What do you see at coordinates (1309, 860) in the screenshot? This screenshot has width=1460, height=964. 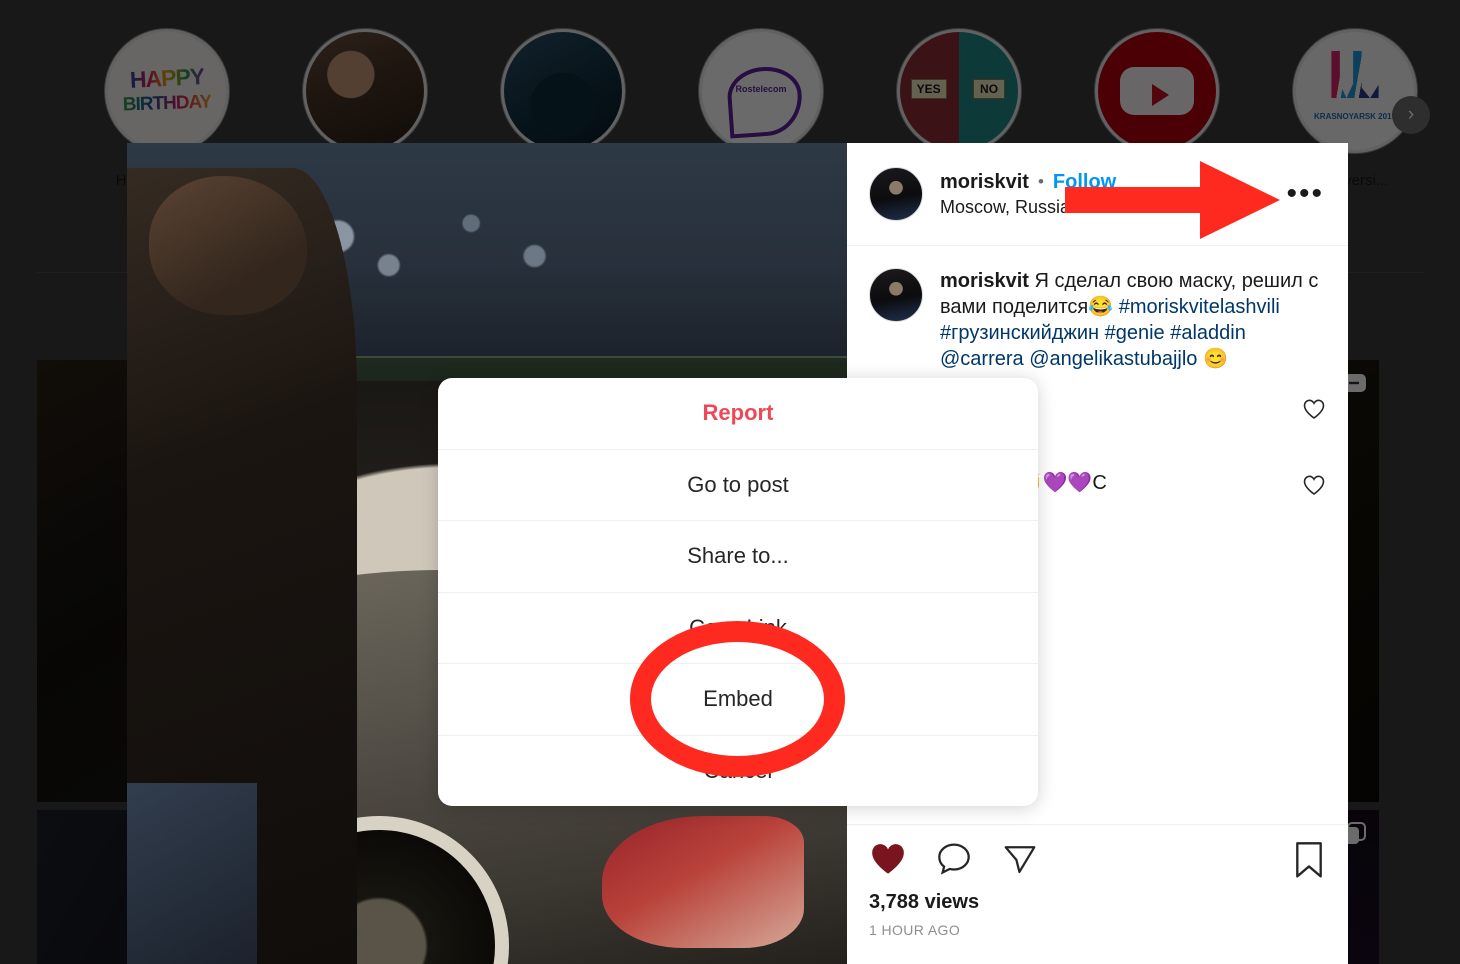 I see `bookmark-icon` at bounding box center [1309, 860].